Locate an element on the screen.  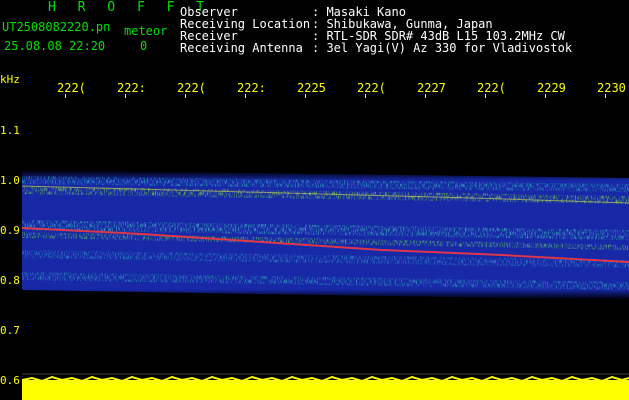
frequency-tick-label: 1.1 is located at coordinates (10, 130).